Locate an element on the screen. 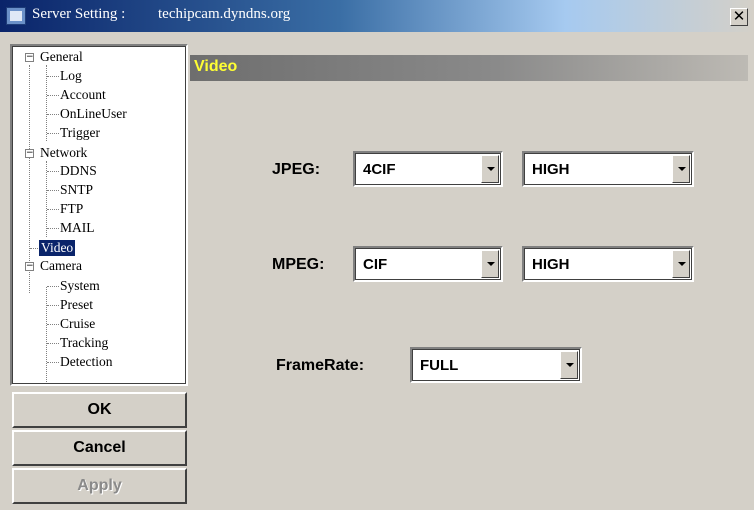 The image size is (754, 510). jpeg-quality-select: HIGH is located at coordinates (608, 169).